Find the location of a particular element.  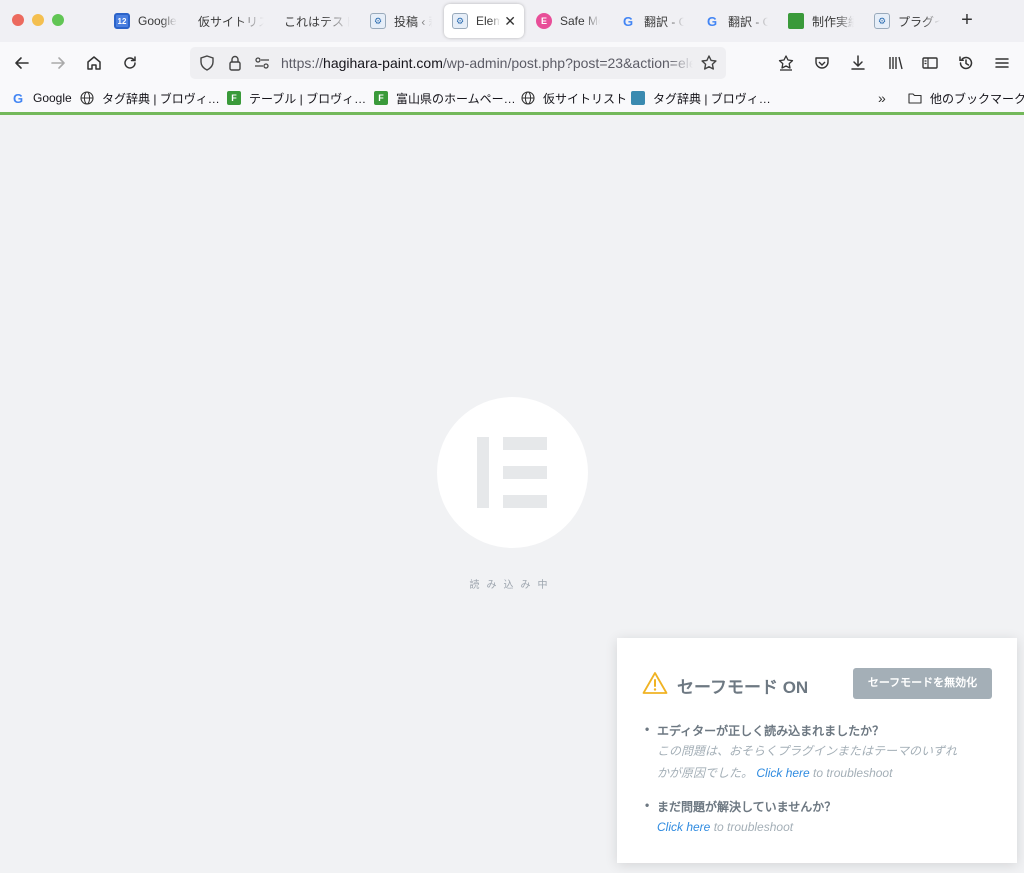

star-icon is located at coordinates (709, 63).